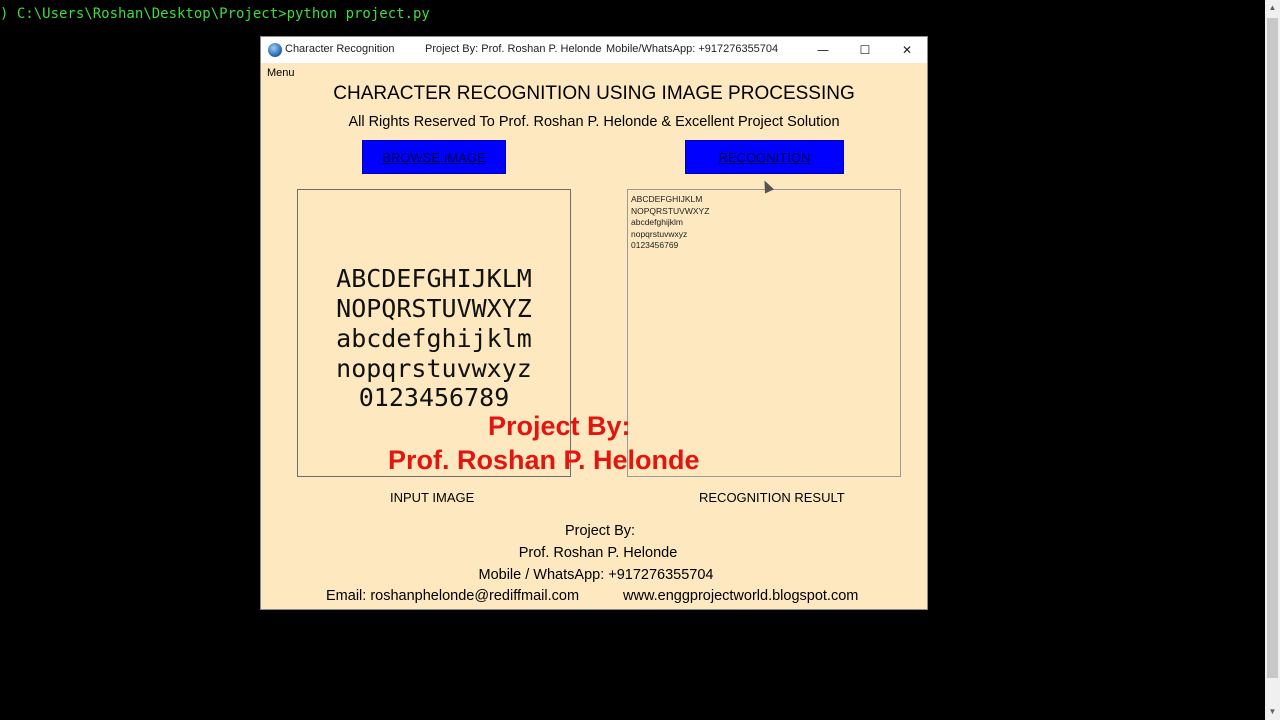 The image size is (1280, 720). I want to click on result-line-2: NOPQRSTUVWXYZ, so click(670, 211).